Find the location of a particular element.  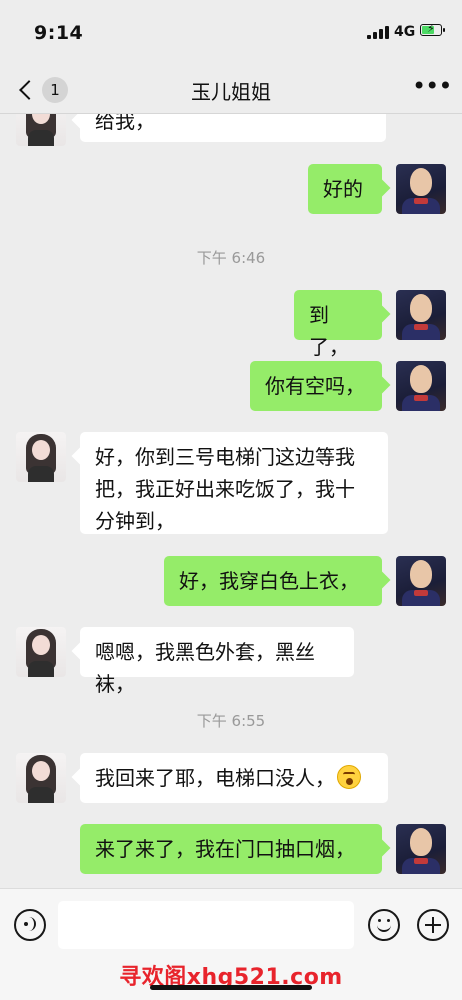

signal-icon is located at coordinates (378, 32).